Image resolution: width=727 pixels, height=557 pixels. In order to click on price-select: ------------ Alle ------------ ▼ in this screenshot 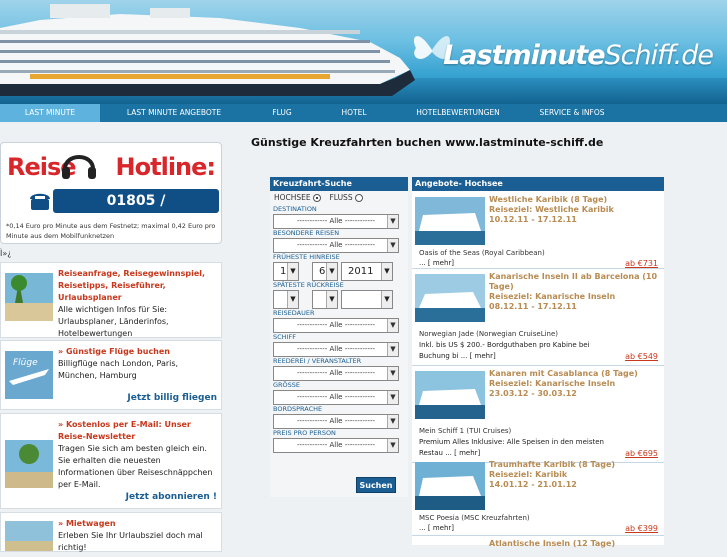, I will do `click(336, 445)`.